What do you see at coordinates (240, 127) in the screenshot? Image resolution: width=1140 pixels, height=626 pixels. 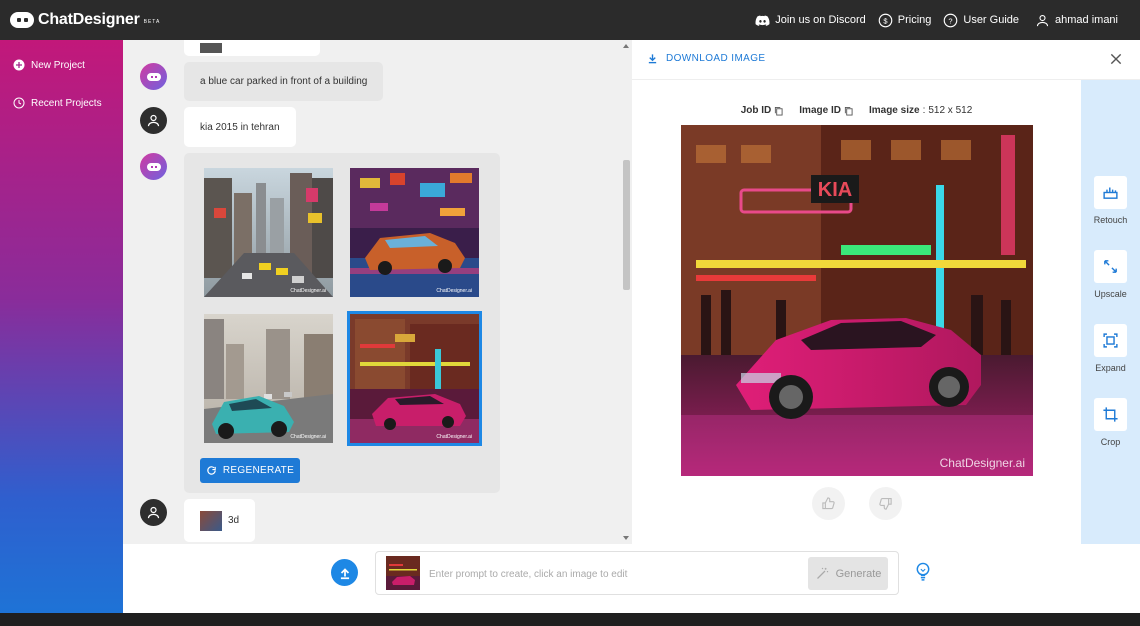 I see `user-message: kia 2015 in tehran` at bounding box center [240, 127].